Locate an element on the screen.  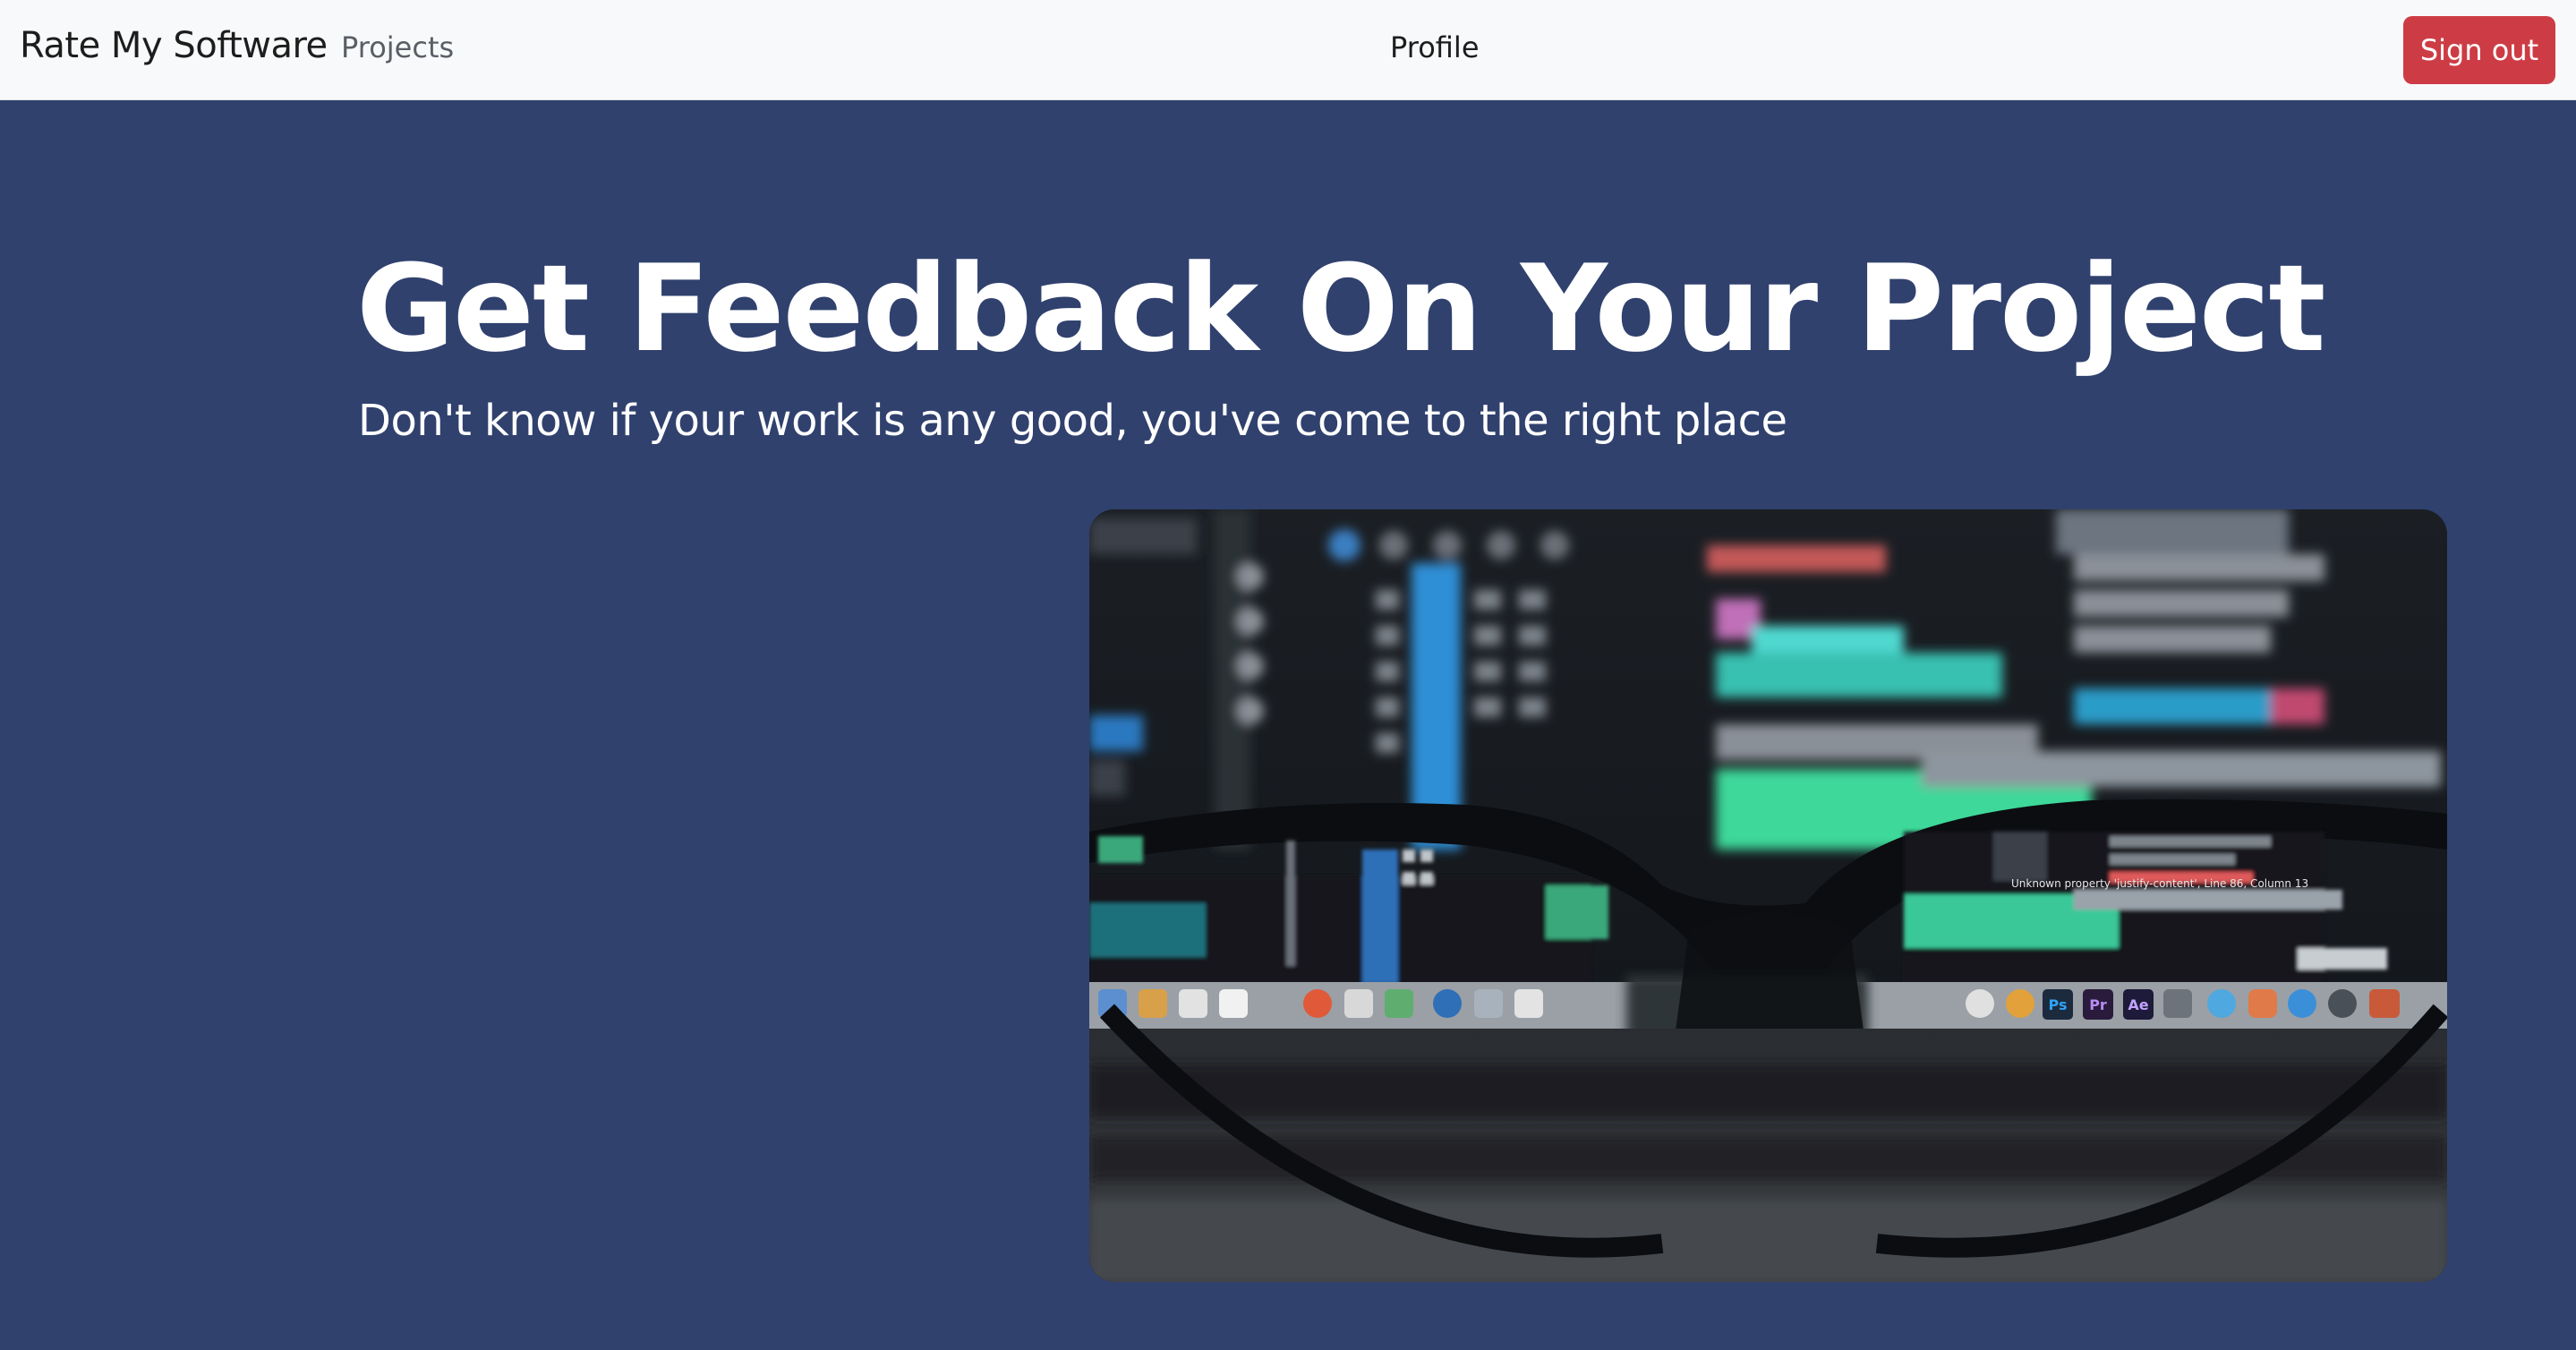
sign-out-button: Sign out is located at coordinates (2479, 50).